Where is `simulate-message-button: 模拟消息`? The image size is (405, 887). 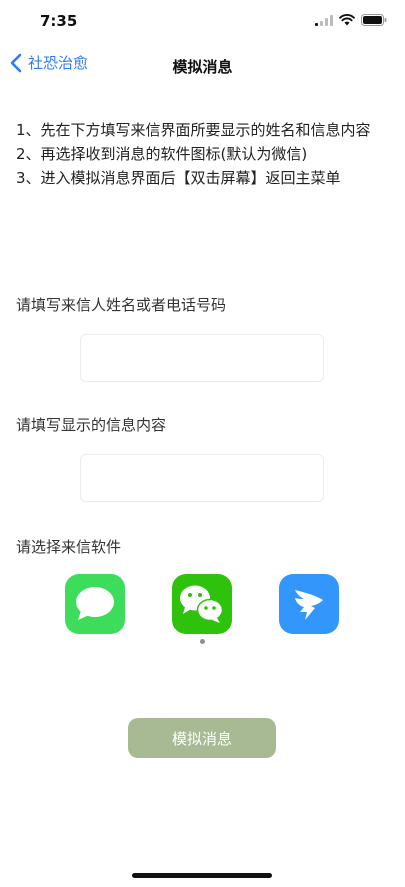 simulate-message-button: 模拟消息 is located at coordinates (202, 738).